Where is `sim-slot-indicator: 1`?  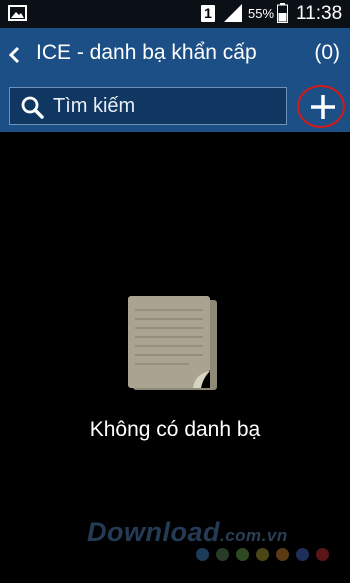
sim-slot-indicator: 1 is located at coordinates (208, 13).